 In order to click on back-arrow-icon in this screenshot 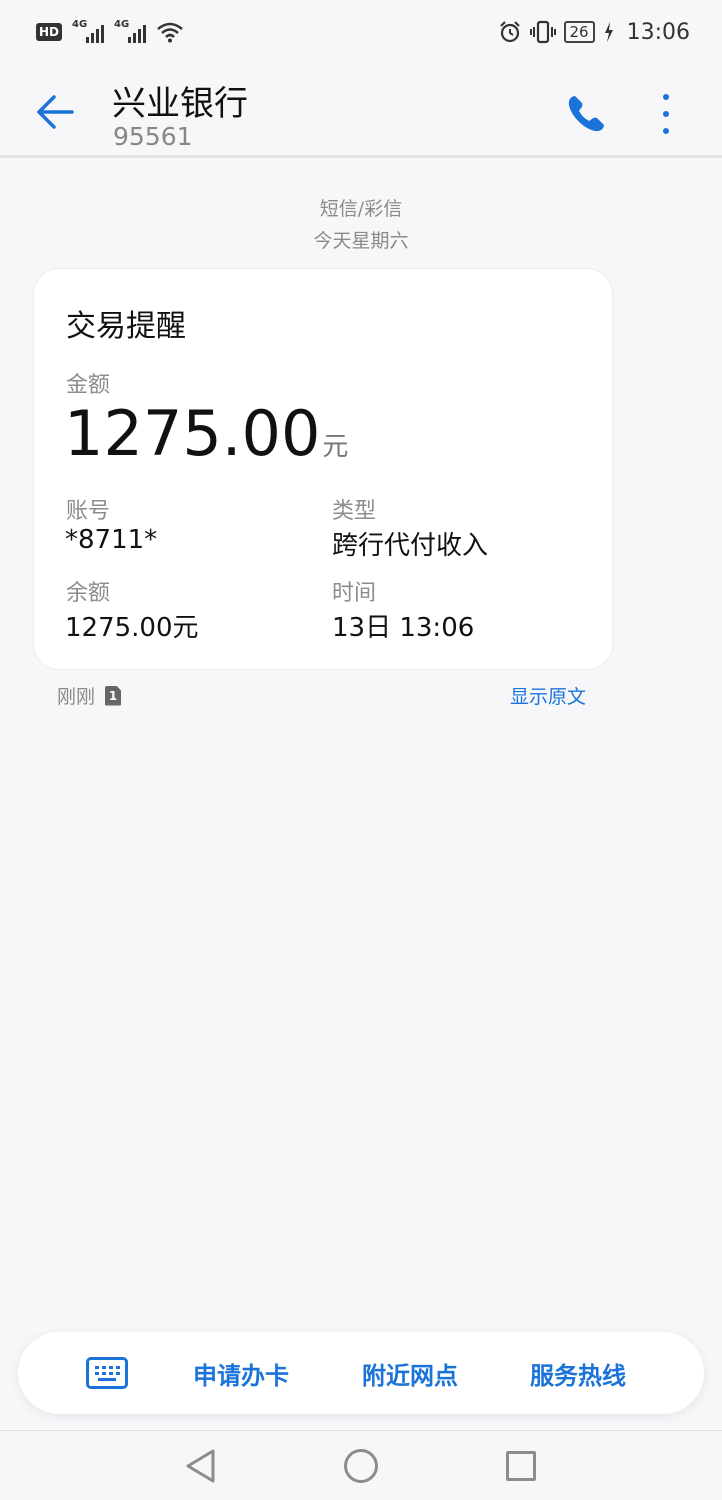, I will do `click(55, 112)`.